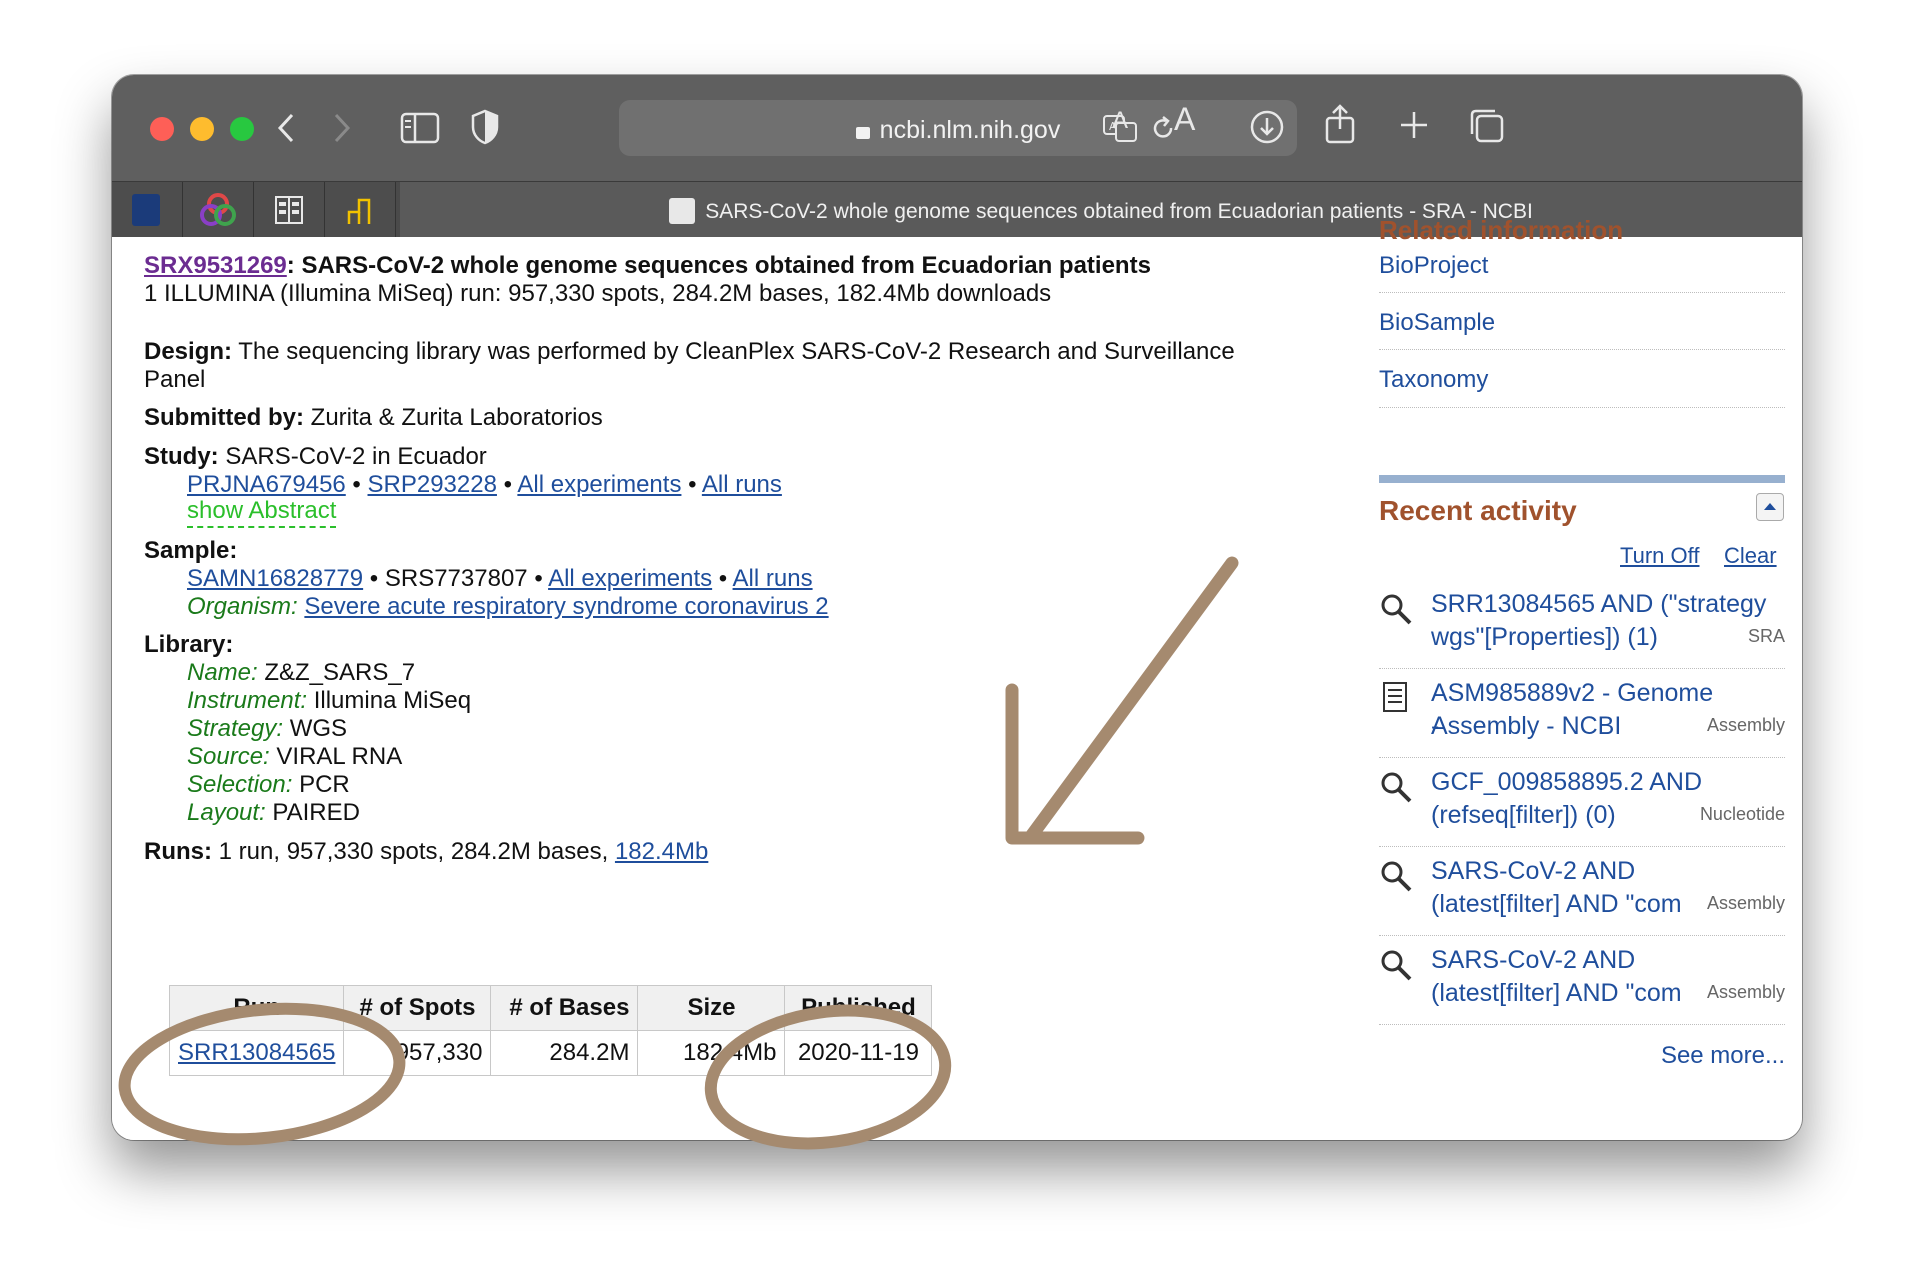 Image resolution: width=1912 pixels, height=1286 pixels. I want to click on study-all-runs-link: All runs, so click(742, 484).